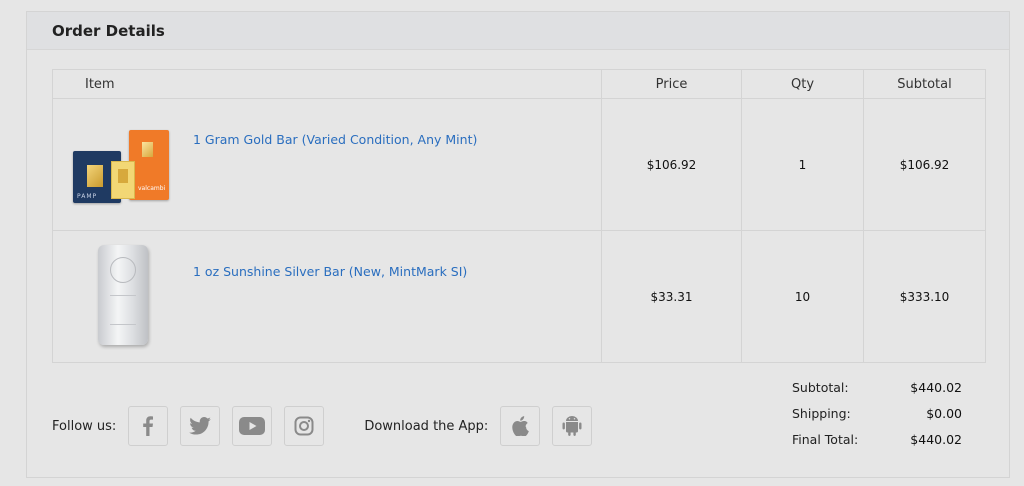  Describe the element at coordinates (936, 439) in the screenshot. I see `final-total-value: $440.02` at that location.